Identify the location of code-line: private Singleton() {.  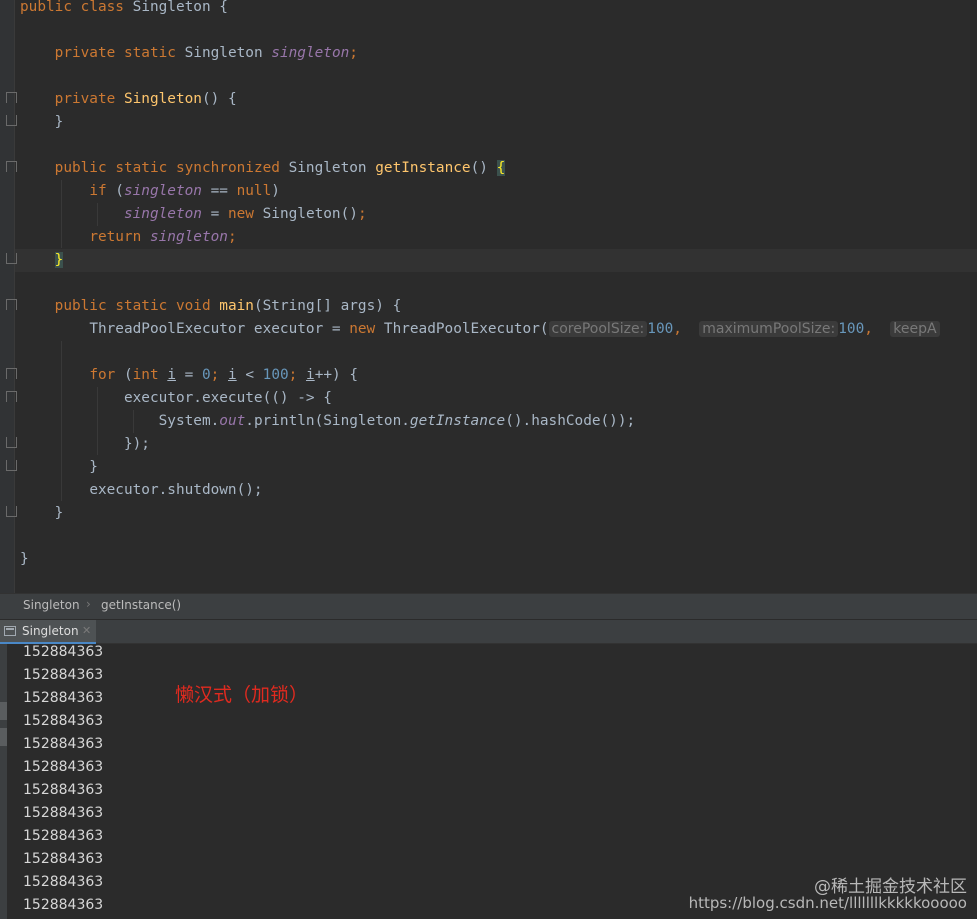
(145, 99).